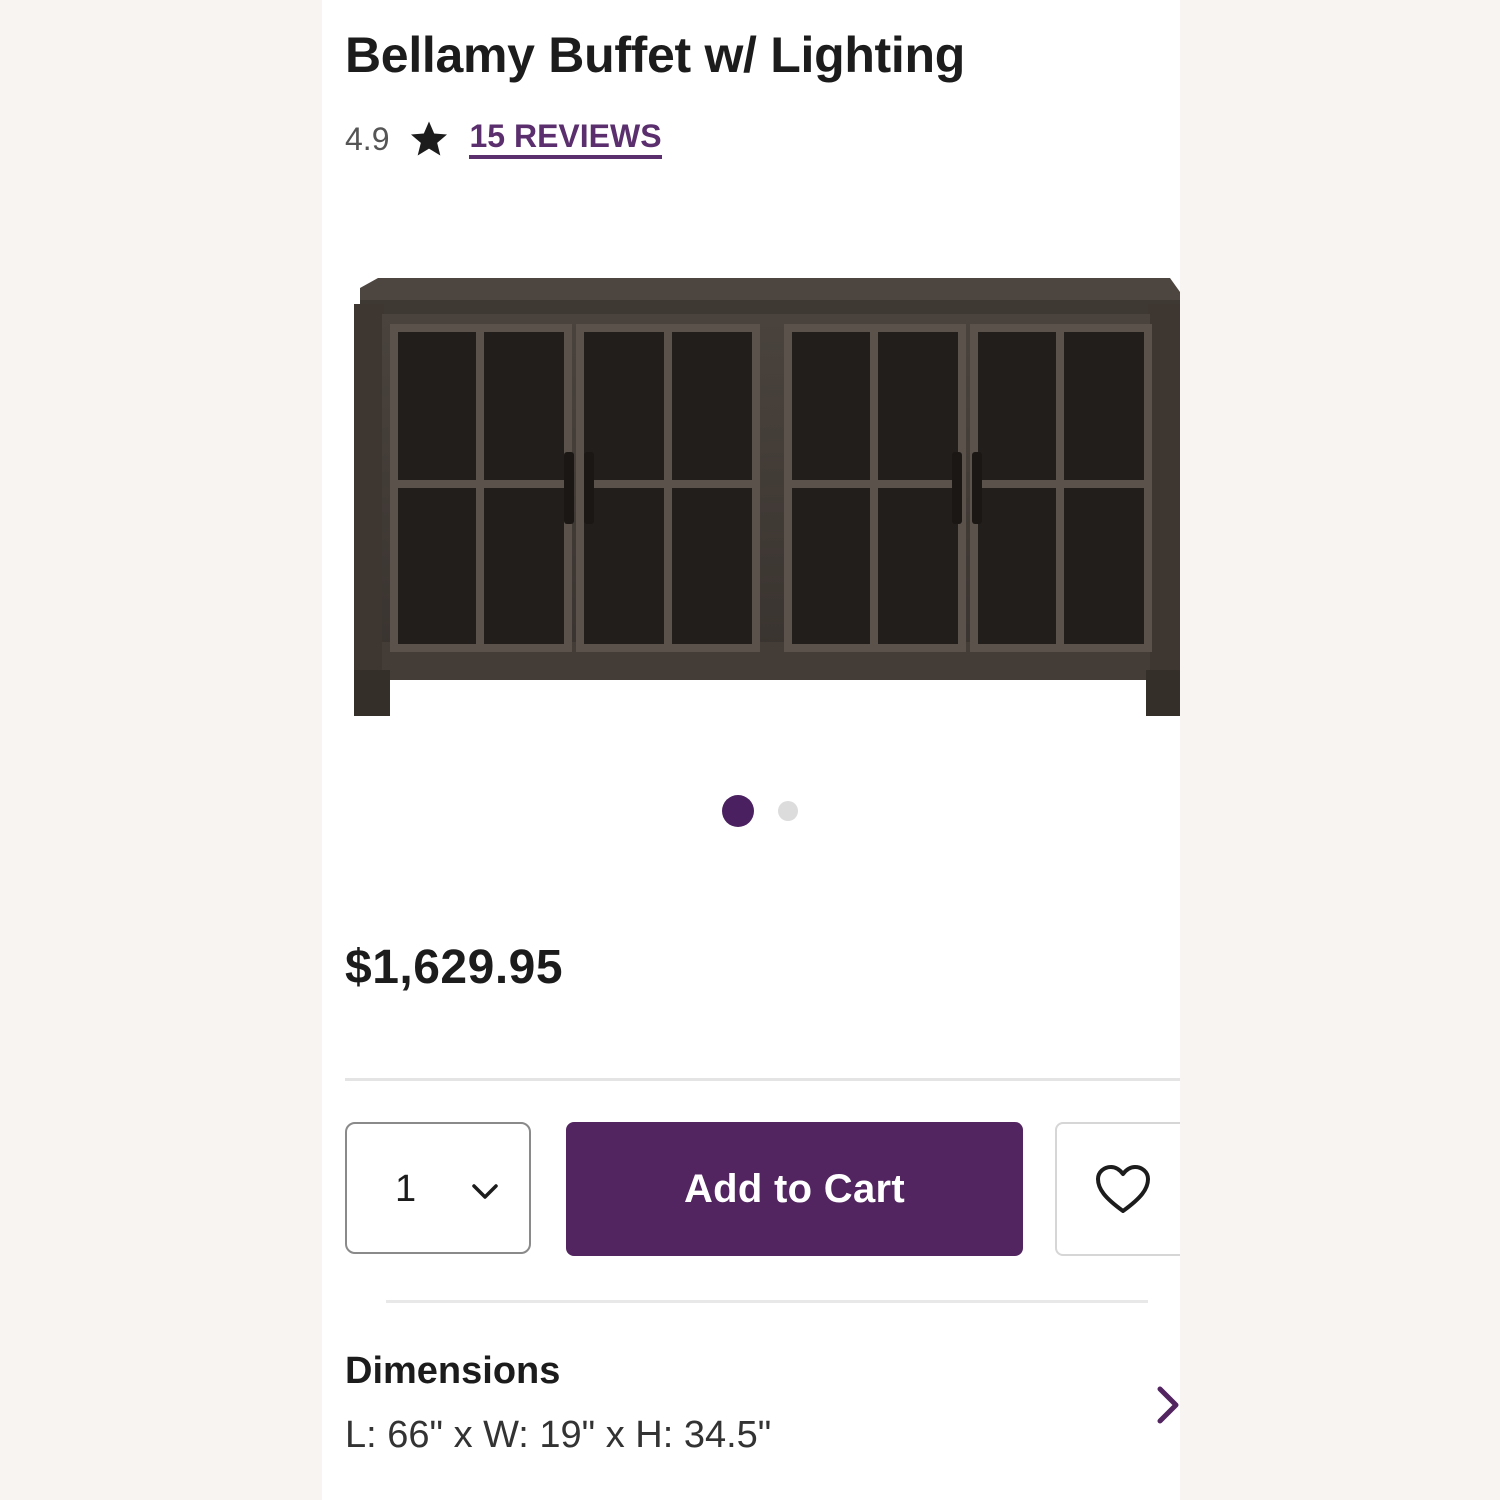  Describe the element at coordinates (760, 811) in the screenshot. I see `carousel-dots` at that location.